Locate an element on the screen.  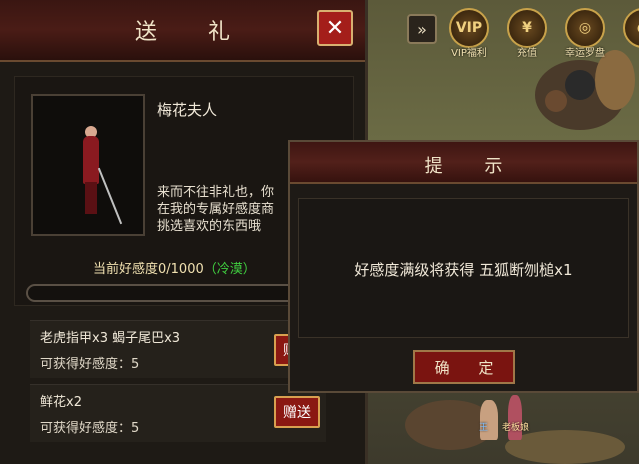
gift-name: 老虎指甲x3 蝎子尾巴x3 is located at coordinates (110, 338).